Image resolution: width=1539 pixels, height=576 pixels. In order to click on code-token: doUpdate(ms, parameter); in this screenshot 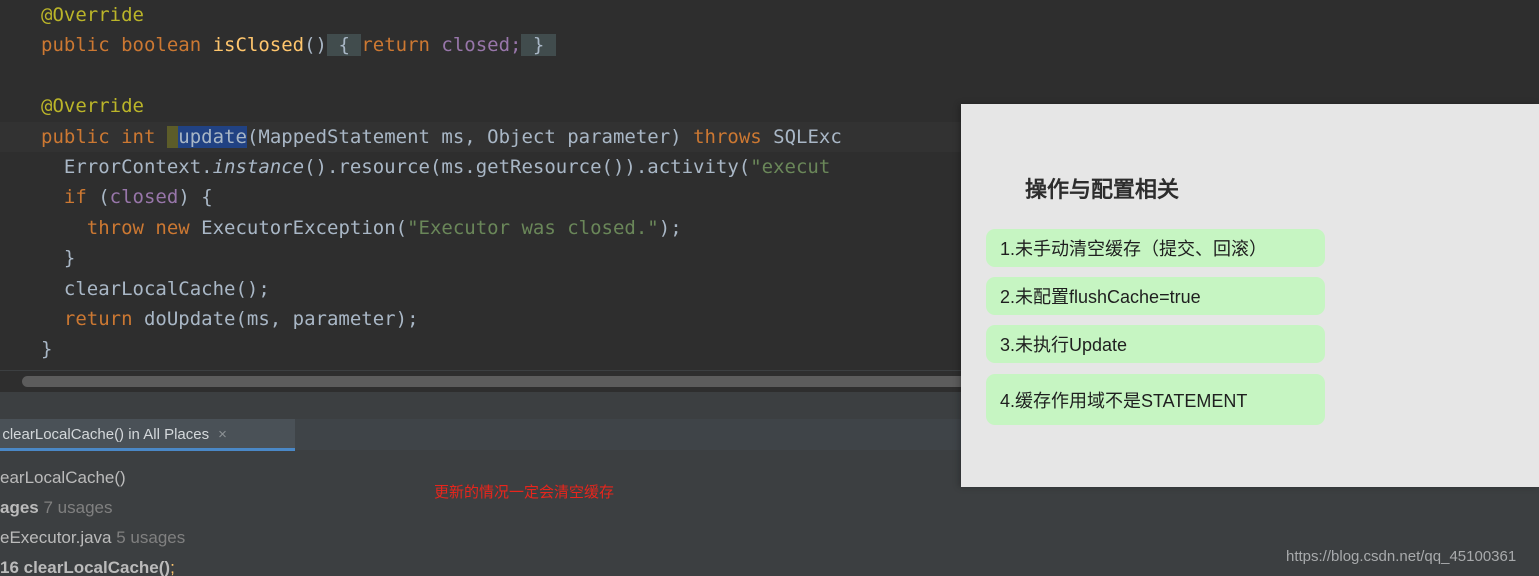, I will do `click(281, 318)`.